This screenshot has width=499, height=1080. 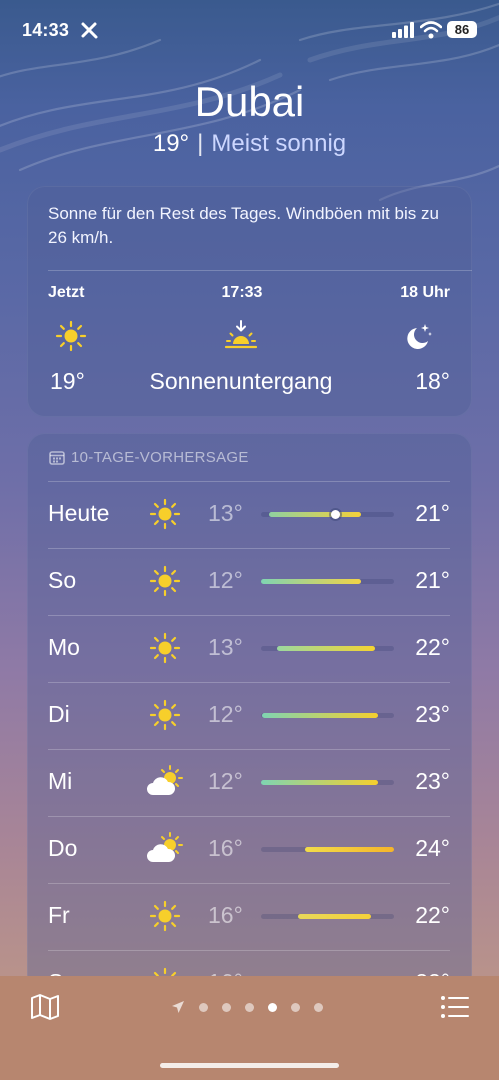 I want to click on list-icon, so click(x=455, y=1007).